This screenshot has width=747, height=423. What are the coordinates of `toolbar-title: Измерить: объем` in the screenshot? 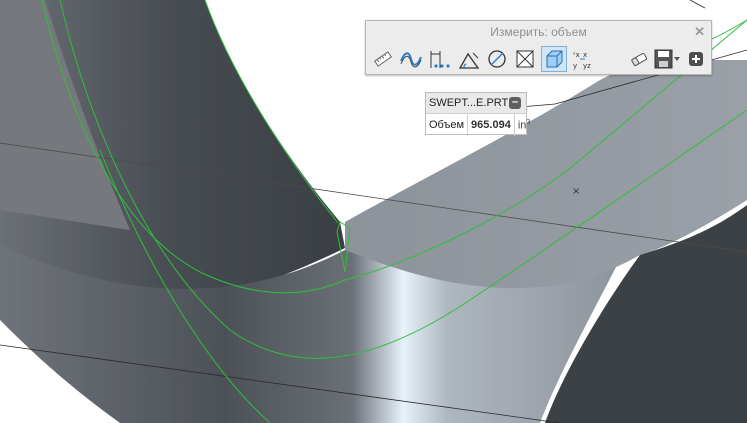 It's located at (538, 32).